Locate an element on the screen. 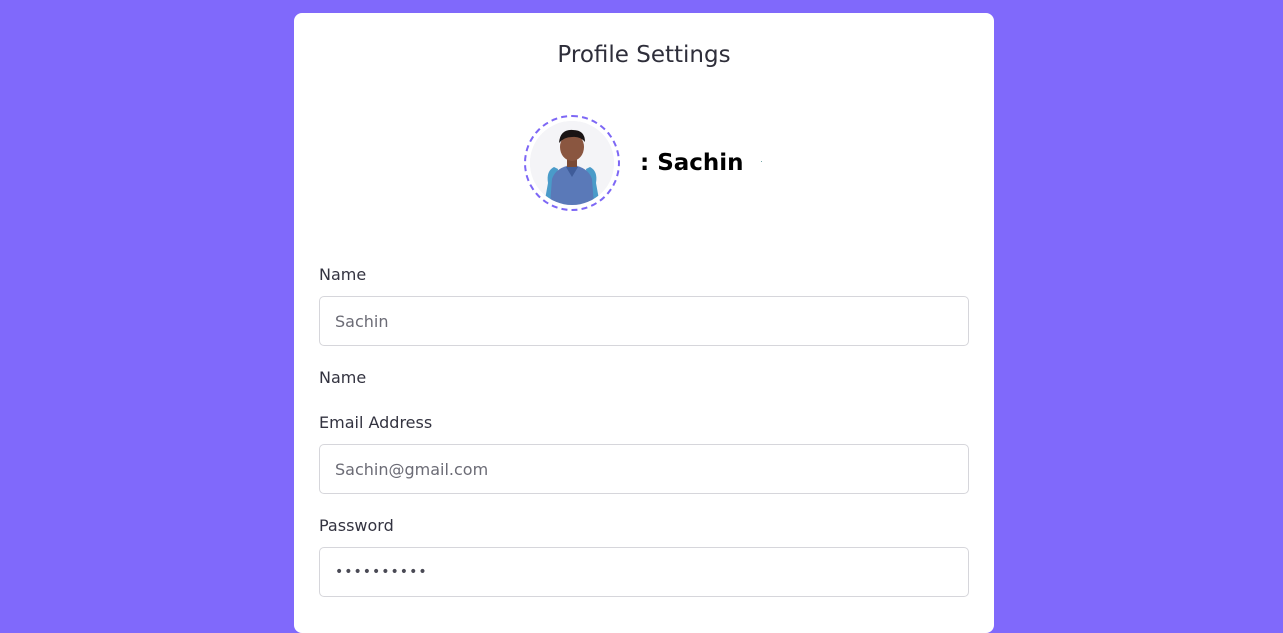  password-value: •••••••••• is located at coordinates (381, 572).